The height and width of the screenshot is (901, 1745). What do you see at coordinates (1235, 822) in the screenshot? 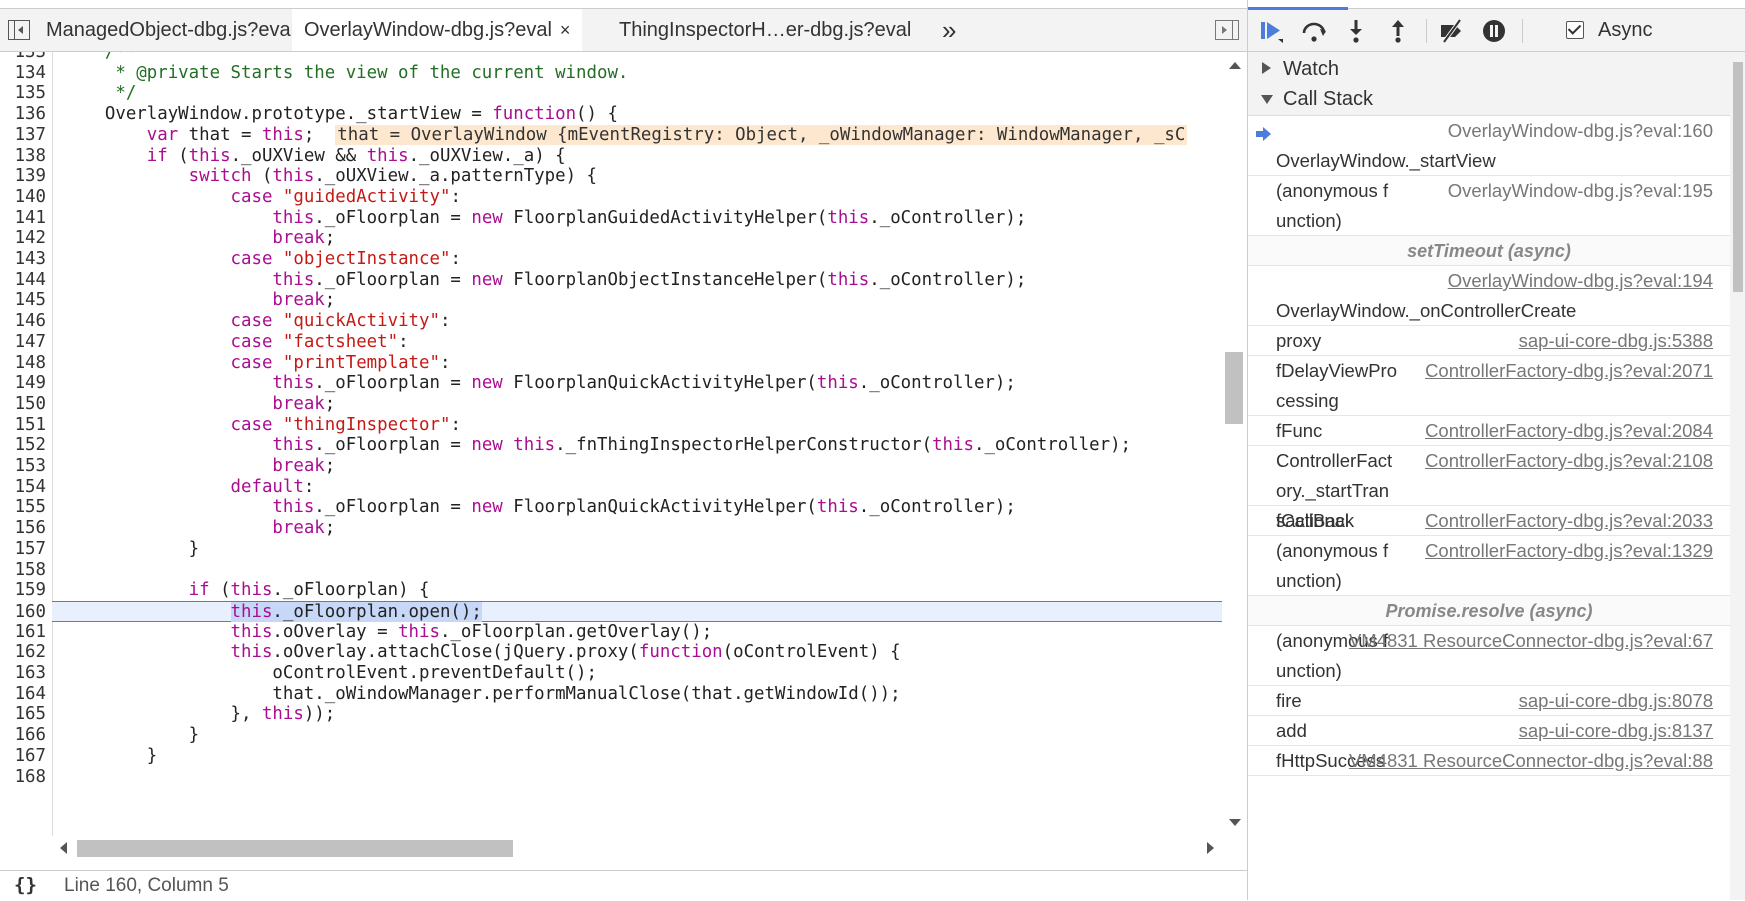
I see `scroll-down-icon` at bounding box center [1235, 822].